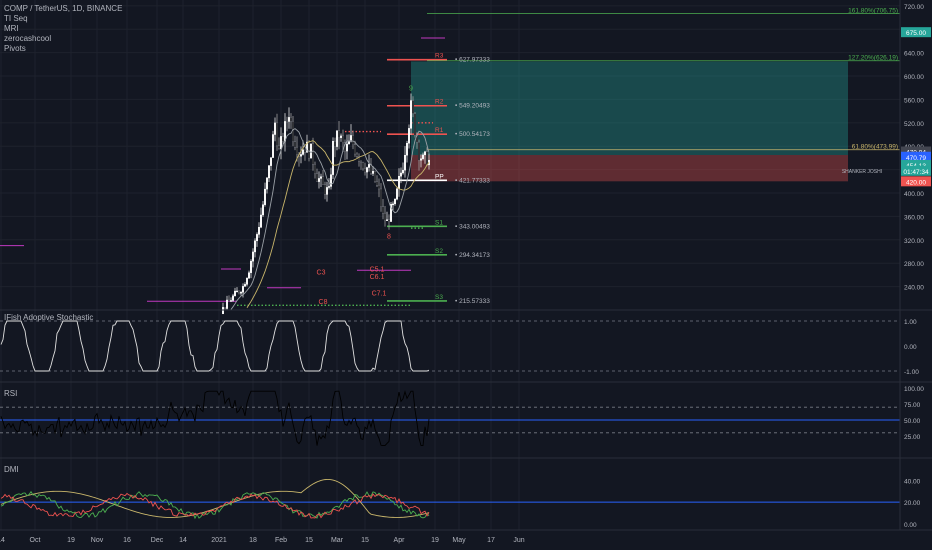  I want to click on y-tick-label: 280.00, so click(914, 264).